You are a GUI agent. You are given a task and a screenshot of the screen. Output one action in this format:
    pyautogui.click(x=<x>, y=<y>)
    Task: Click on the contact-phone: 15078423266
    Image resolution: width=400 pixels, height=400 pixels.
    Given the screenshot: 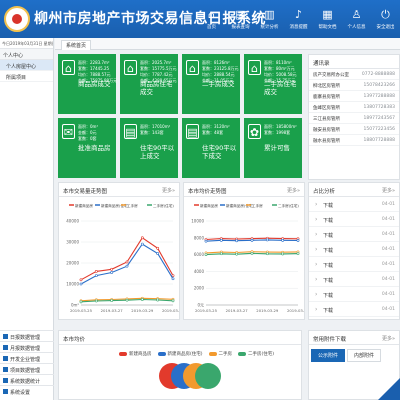 What is the action you would take?
    pyautogui.click(x=379, y=85)
    